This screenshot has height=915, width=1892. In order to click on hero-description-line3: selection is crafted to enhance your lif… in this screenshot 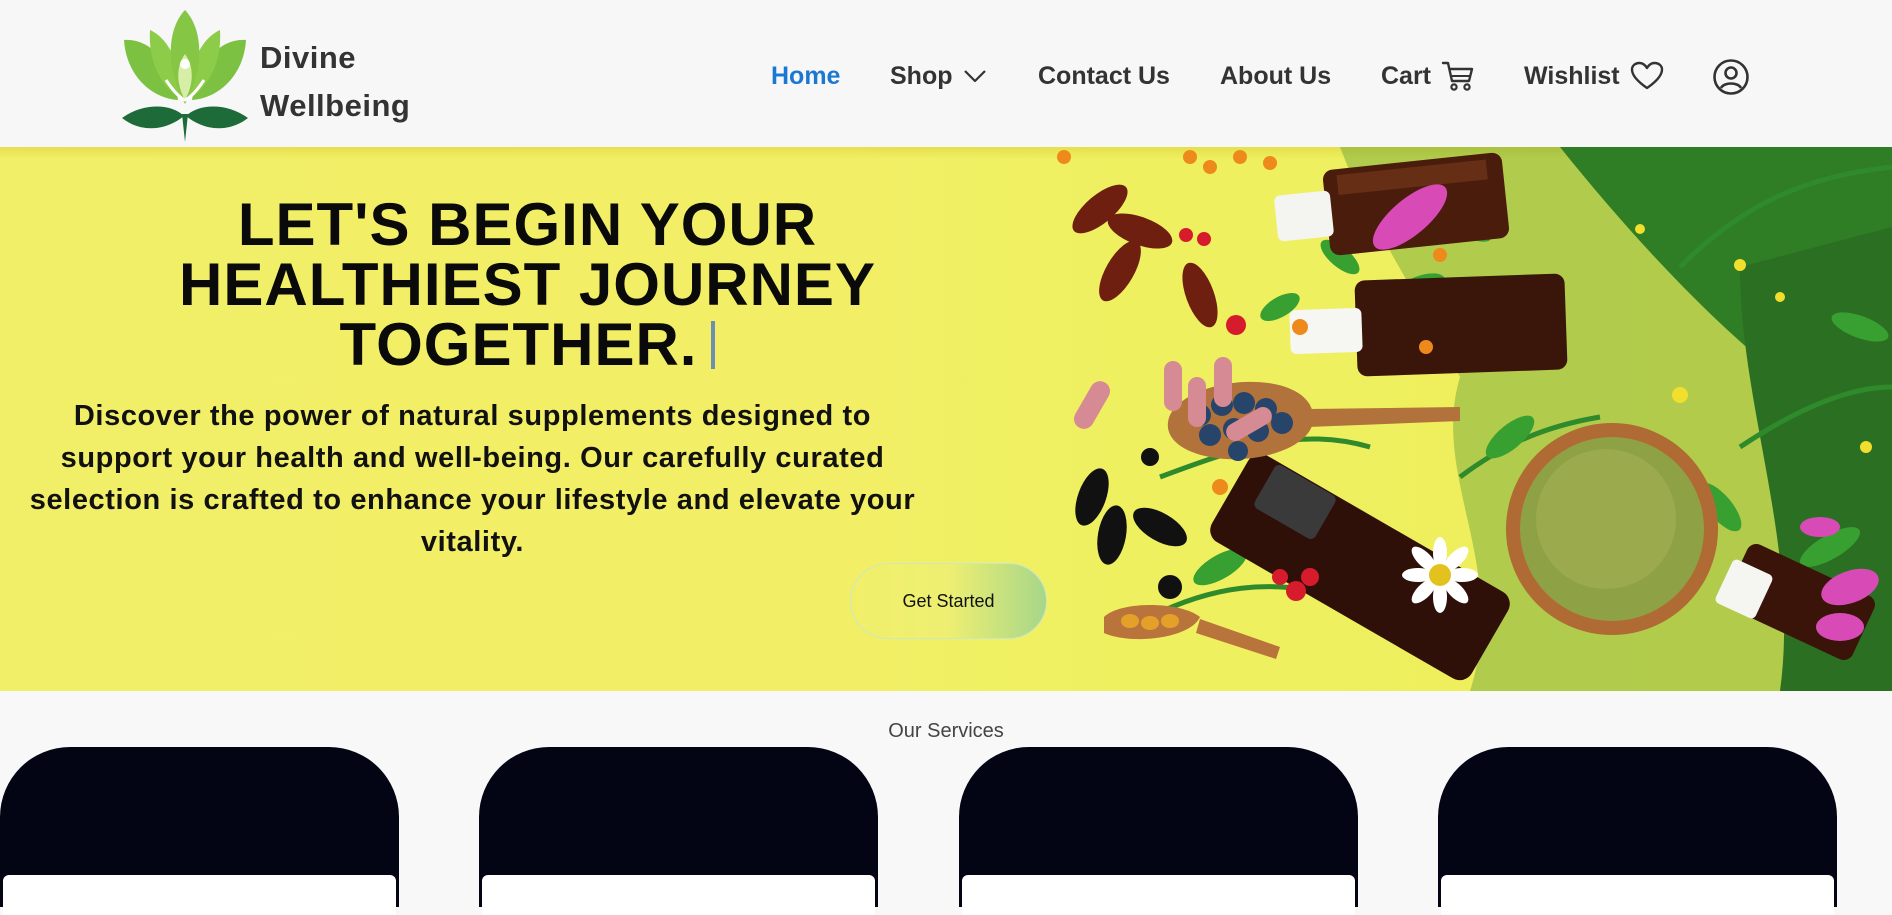, I will do `click(472, 500)`.